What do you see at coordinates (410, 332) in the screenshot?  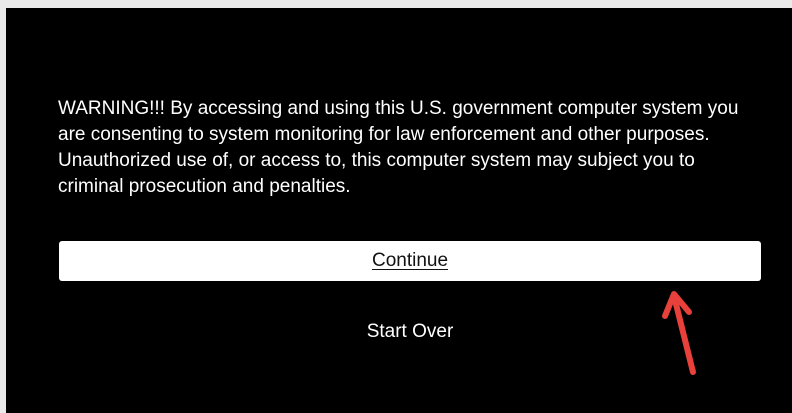 I see `start-over-link: Start Over` at bounding box center [410, 332].